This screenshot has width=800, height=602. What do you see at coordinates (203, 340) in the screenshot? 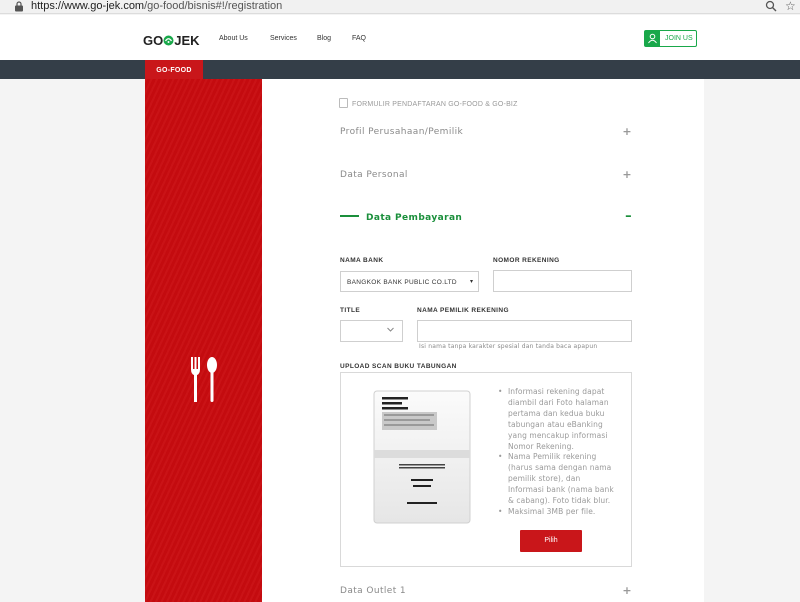
I see `go-food-side-panel` at bounding box center [203, 340].